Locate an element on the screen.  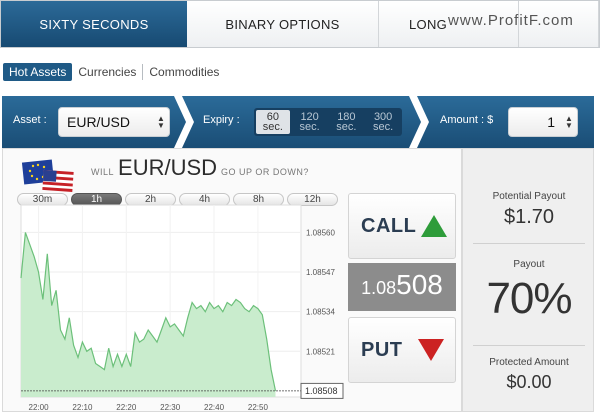
asset-category-nav: Hot Assets Currencies Commodities is located at coordinates (112, 72).